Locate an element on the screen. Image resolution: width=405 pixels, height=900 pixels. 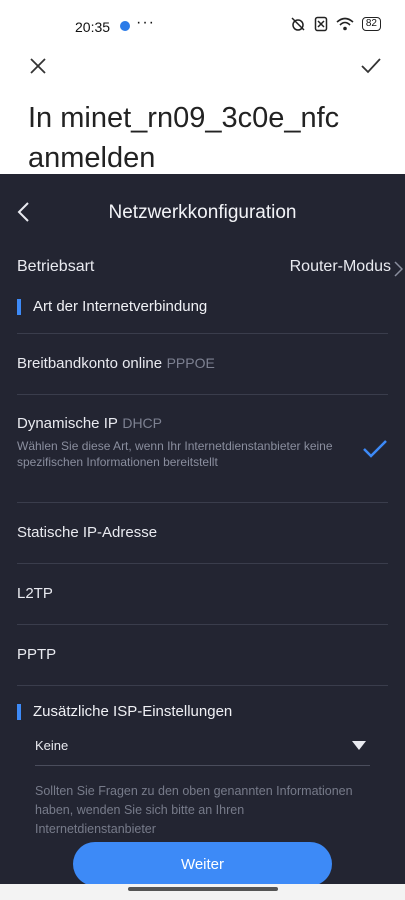
top-bar is located at coordinates (202, 72).